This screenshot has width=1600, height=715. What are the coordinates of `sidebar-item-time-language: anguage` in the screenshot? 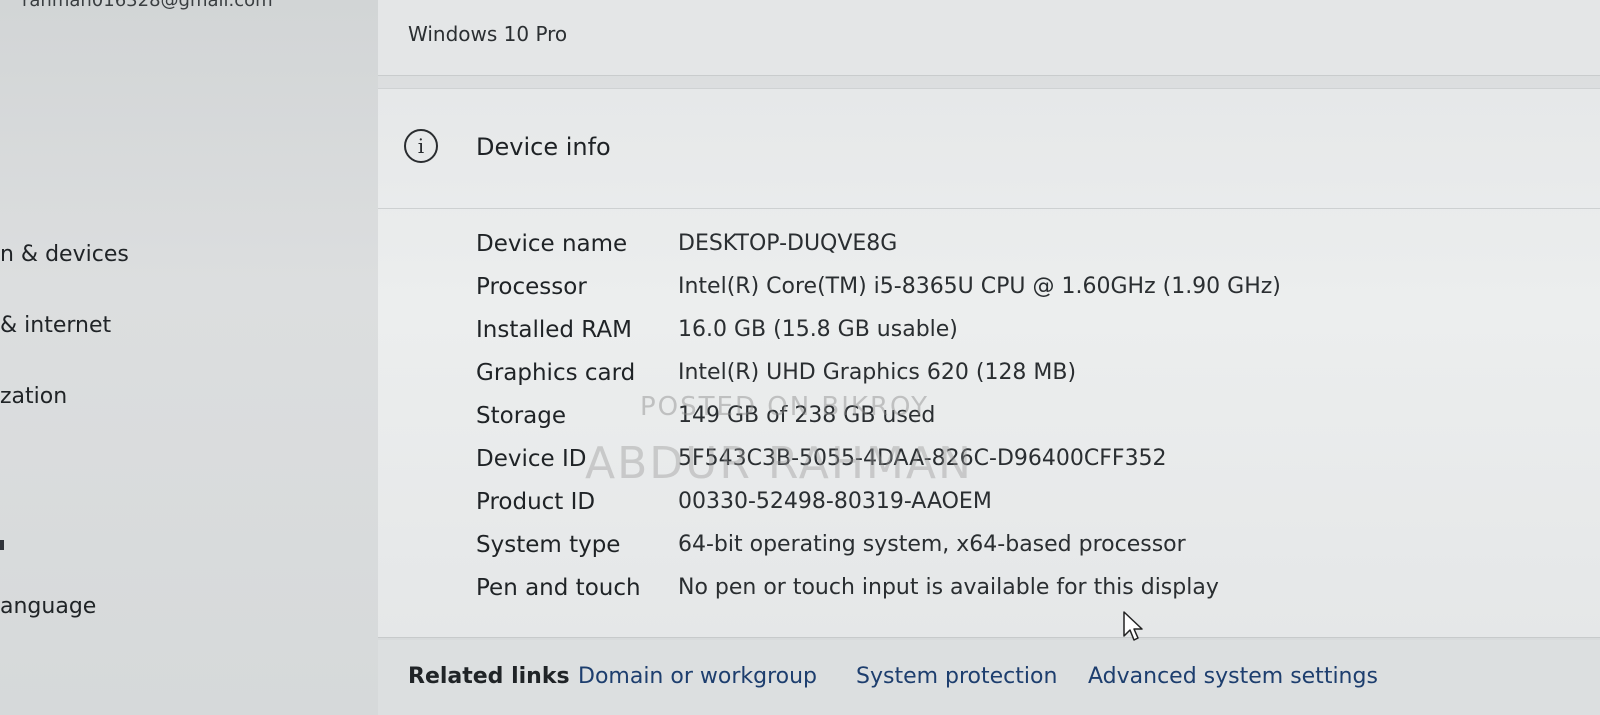 It's located at (48, 606).